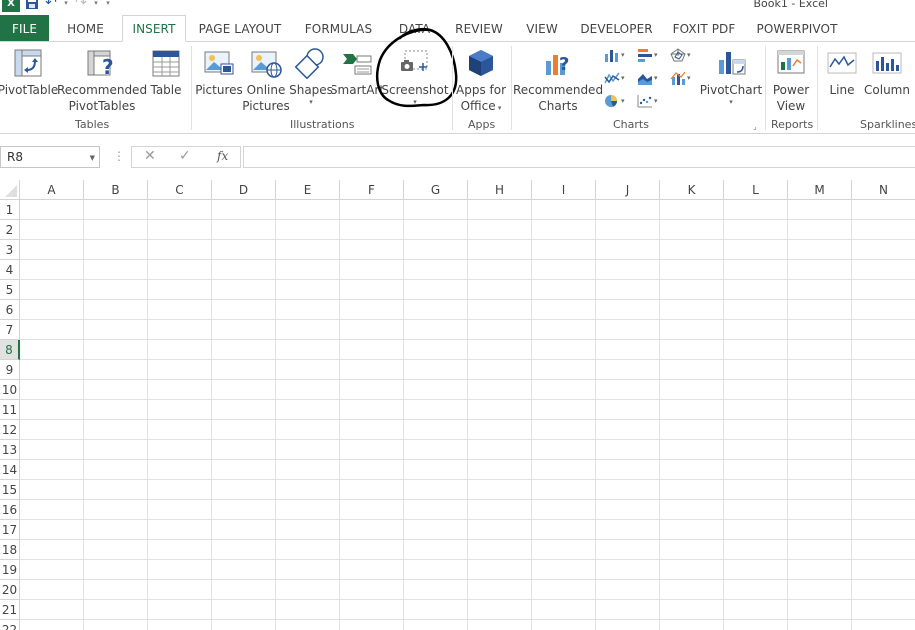 Image resolution: width=915 pixels, height=630 pixels. Describe the element at coordinates (92, 124) in the screenshot. I see `group-label-tables: Tables` at that location.